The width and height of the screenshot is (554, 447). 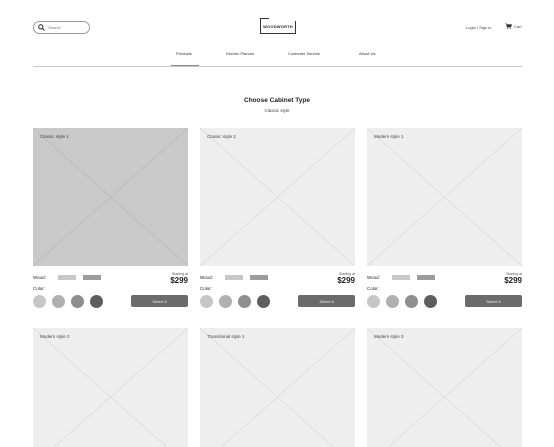 What do you see at coordinates (478, 27) in the screenshot?
I see `login-link: Login / Sign in` at bounding box center [478, 27].